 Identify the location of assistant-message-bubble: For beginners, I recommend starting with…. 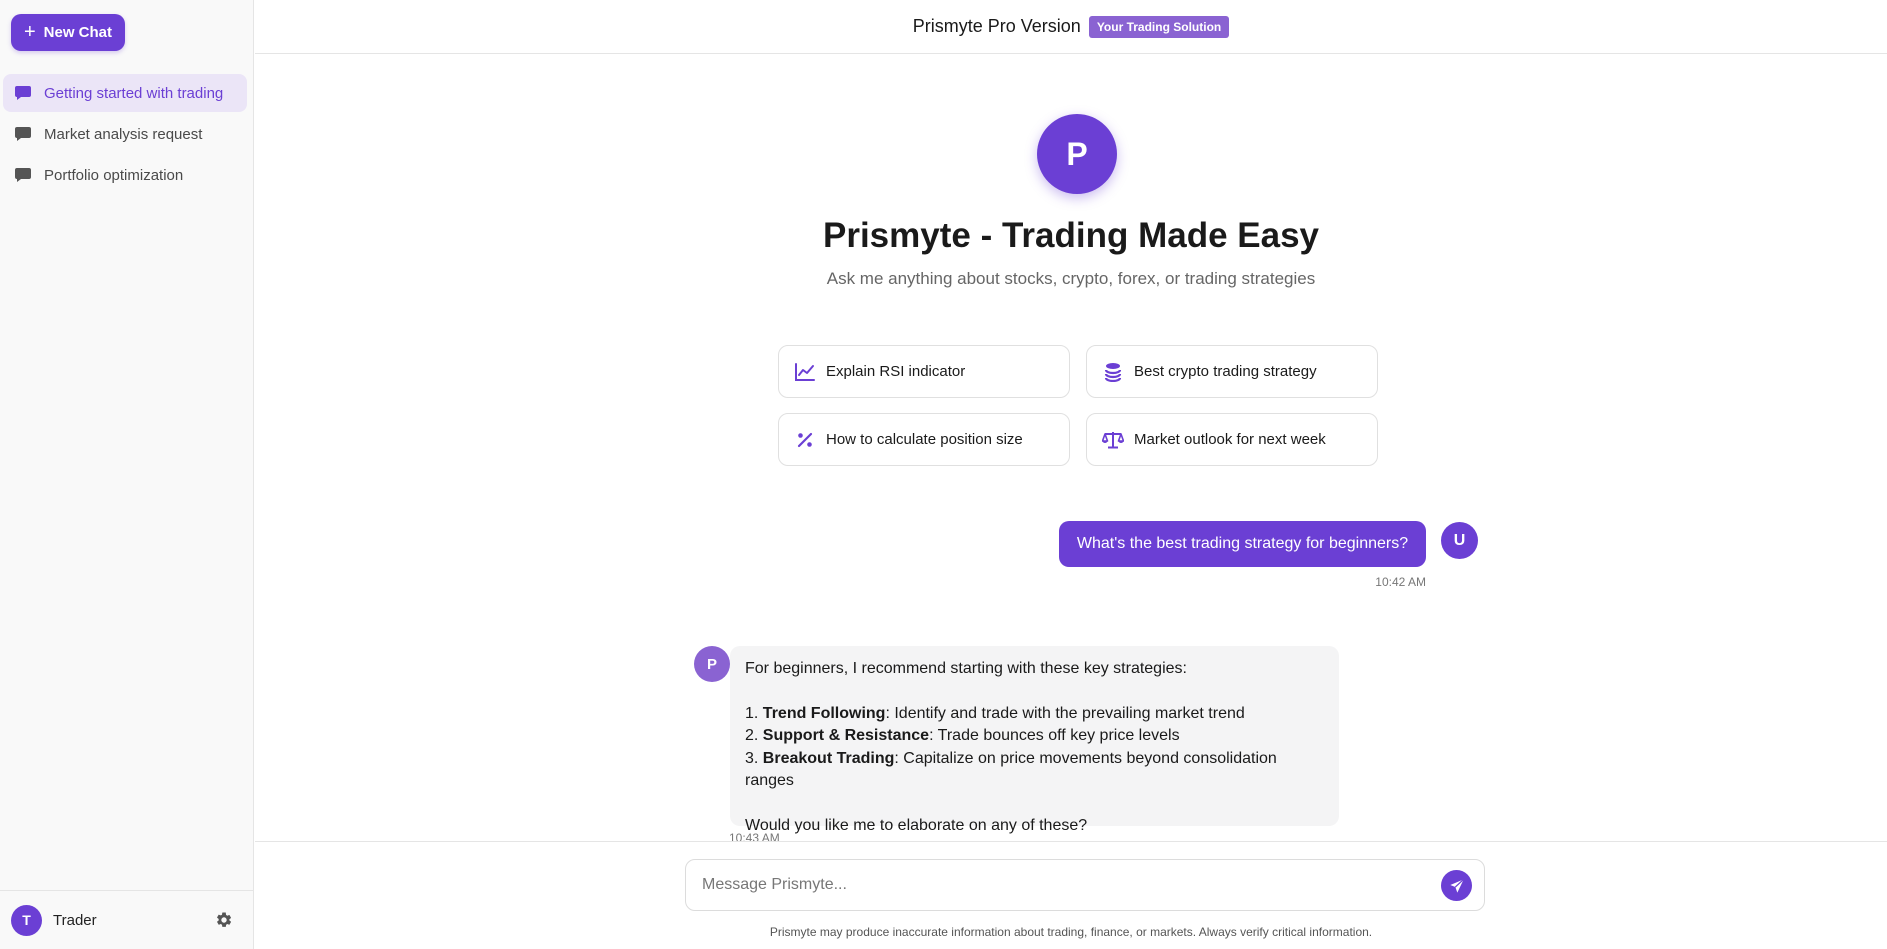
(1034, 740).